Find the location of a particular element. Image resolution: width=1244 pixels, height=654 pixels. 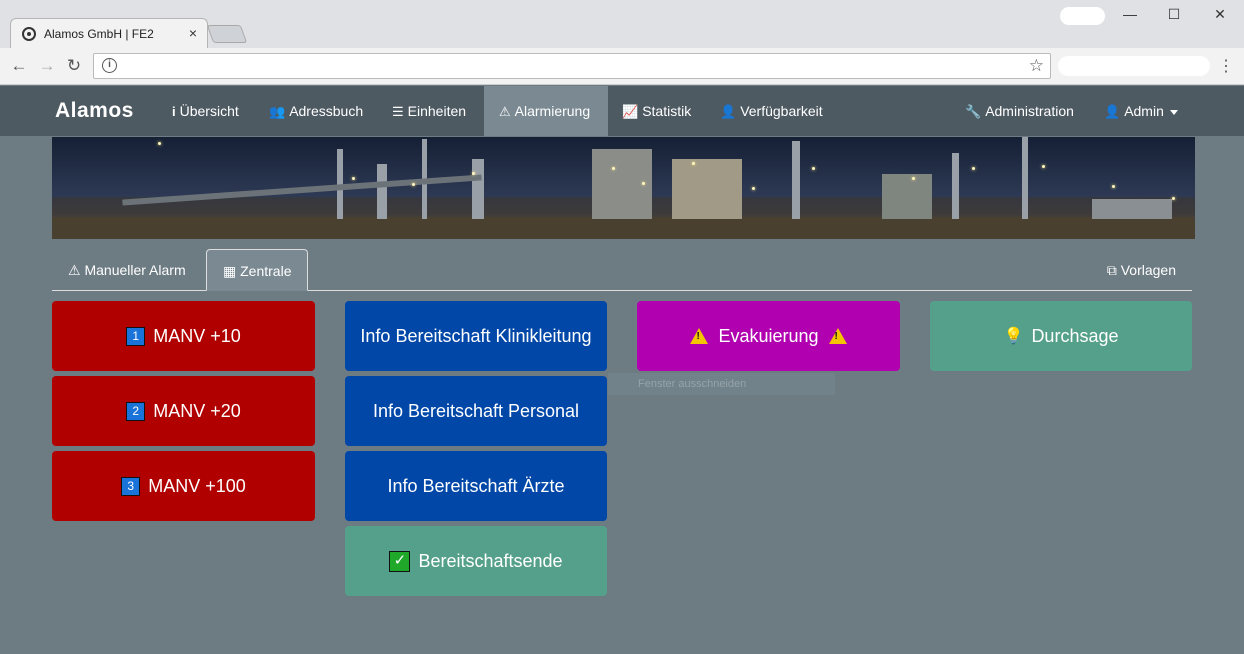

reload-icon: ↻ is located at coordinates (74, 66).